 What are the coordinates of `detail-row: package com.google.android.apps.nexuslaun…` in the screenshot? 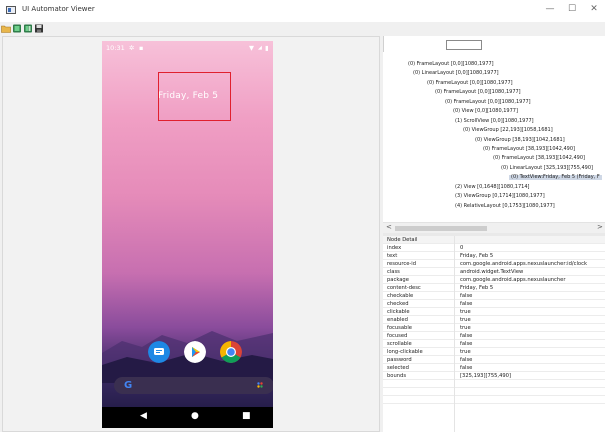 It's located at (494, 280).